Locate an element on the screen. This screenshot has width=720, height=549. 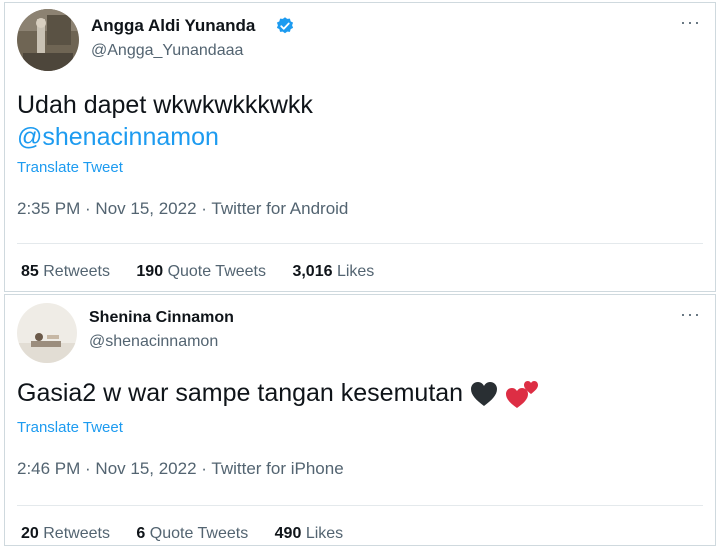
likes-count: 490 is located at coordinates (288, 533).